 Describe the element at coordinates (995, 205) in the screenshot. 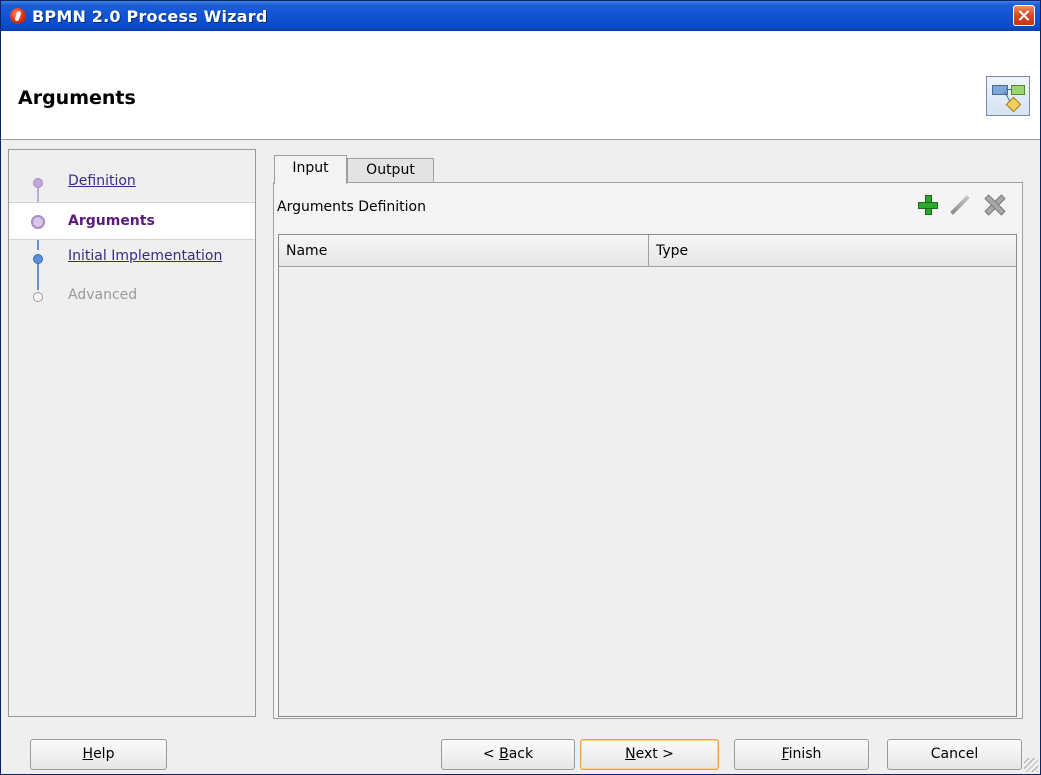

I see `delete-icon` at that location.